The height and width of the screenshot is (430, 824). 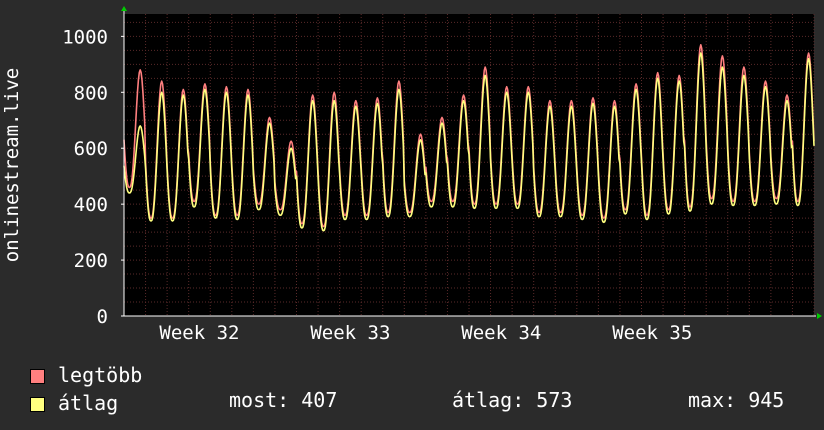 I want to click on y-tick-label: 1000, so click(x=85, y=37).